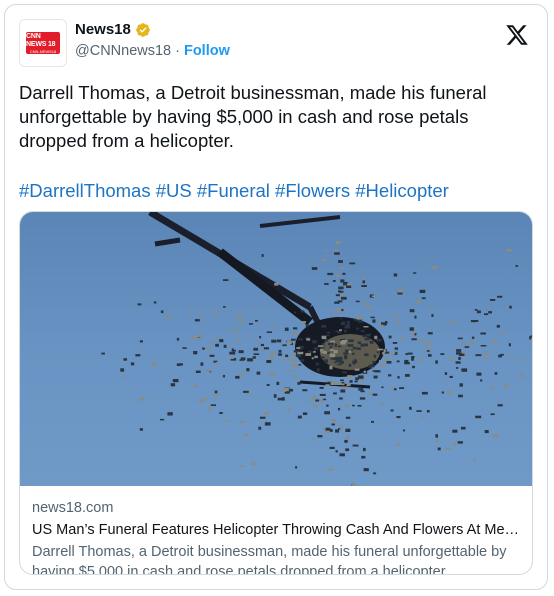 The image size is (554, 596). I want to click on card-domain: news18.com, so click(73, 508).